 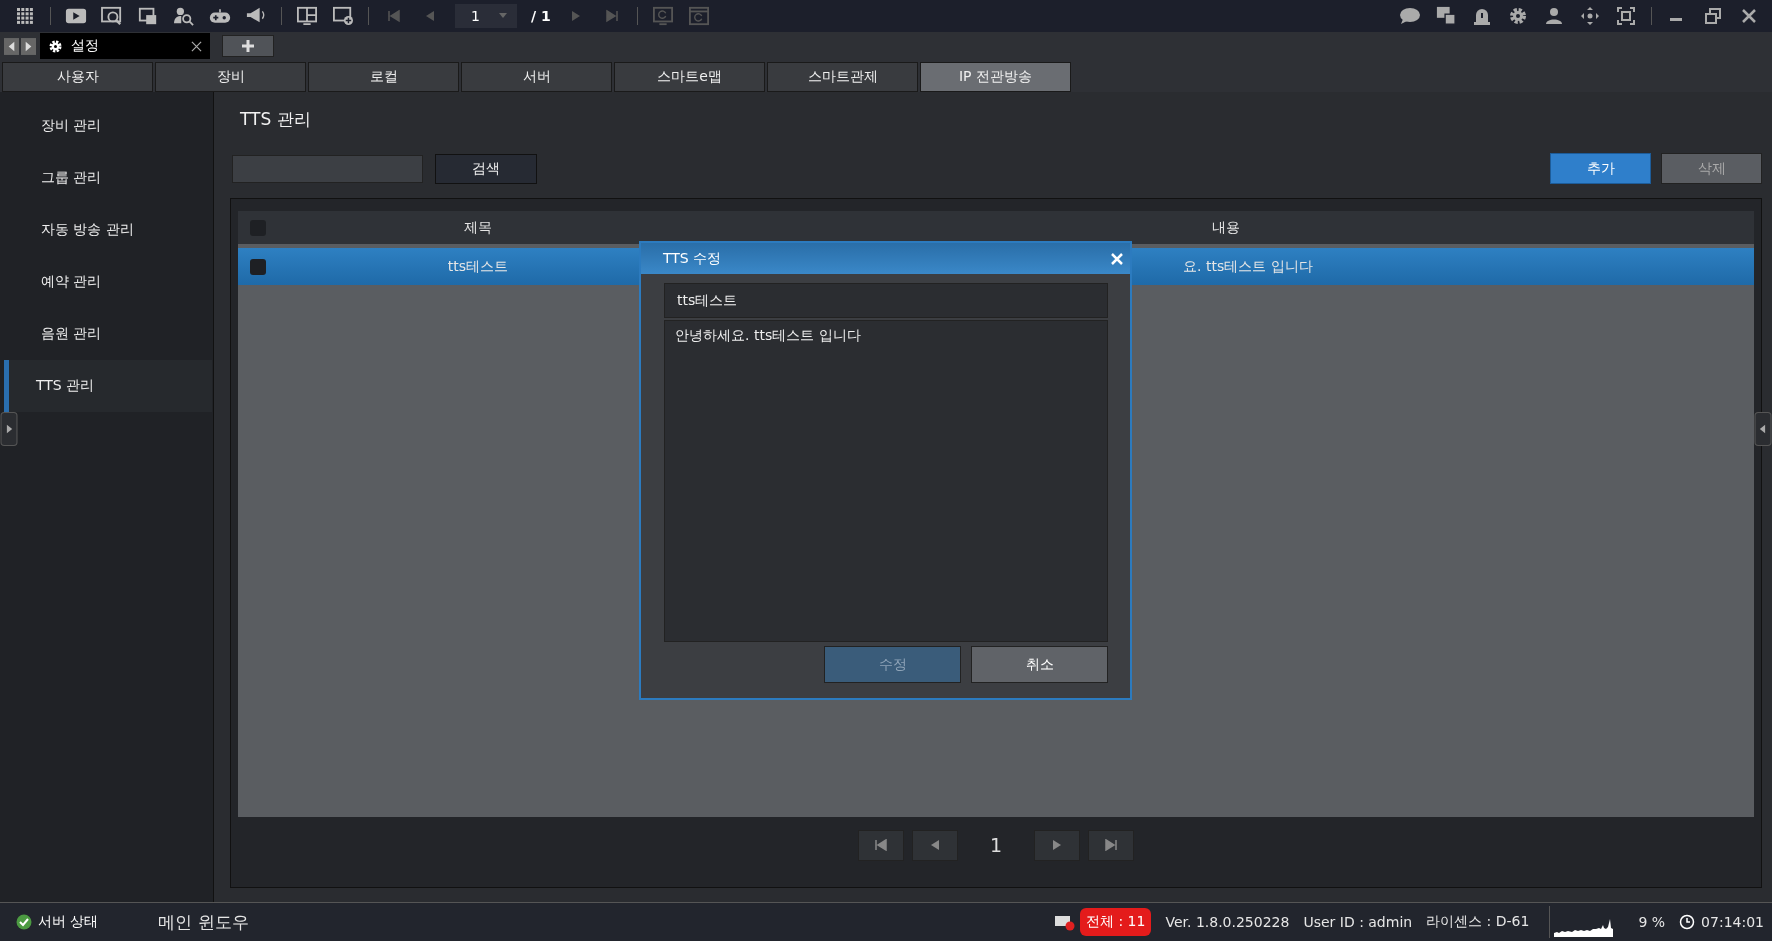 I want to click on version-text: Ver. 1.8.0.250228, so click(x=1227, y=922).